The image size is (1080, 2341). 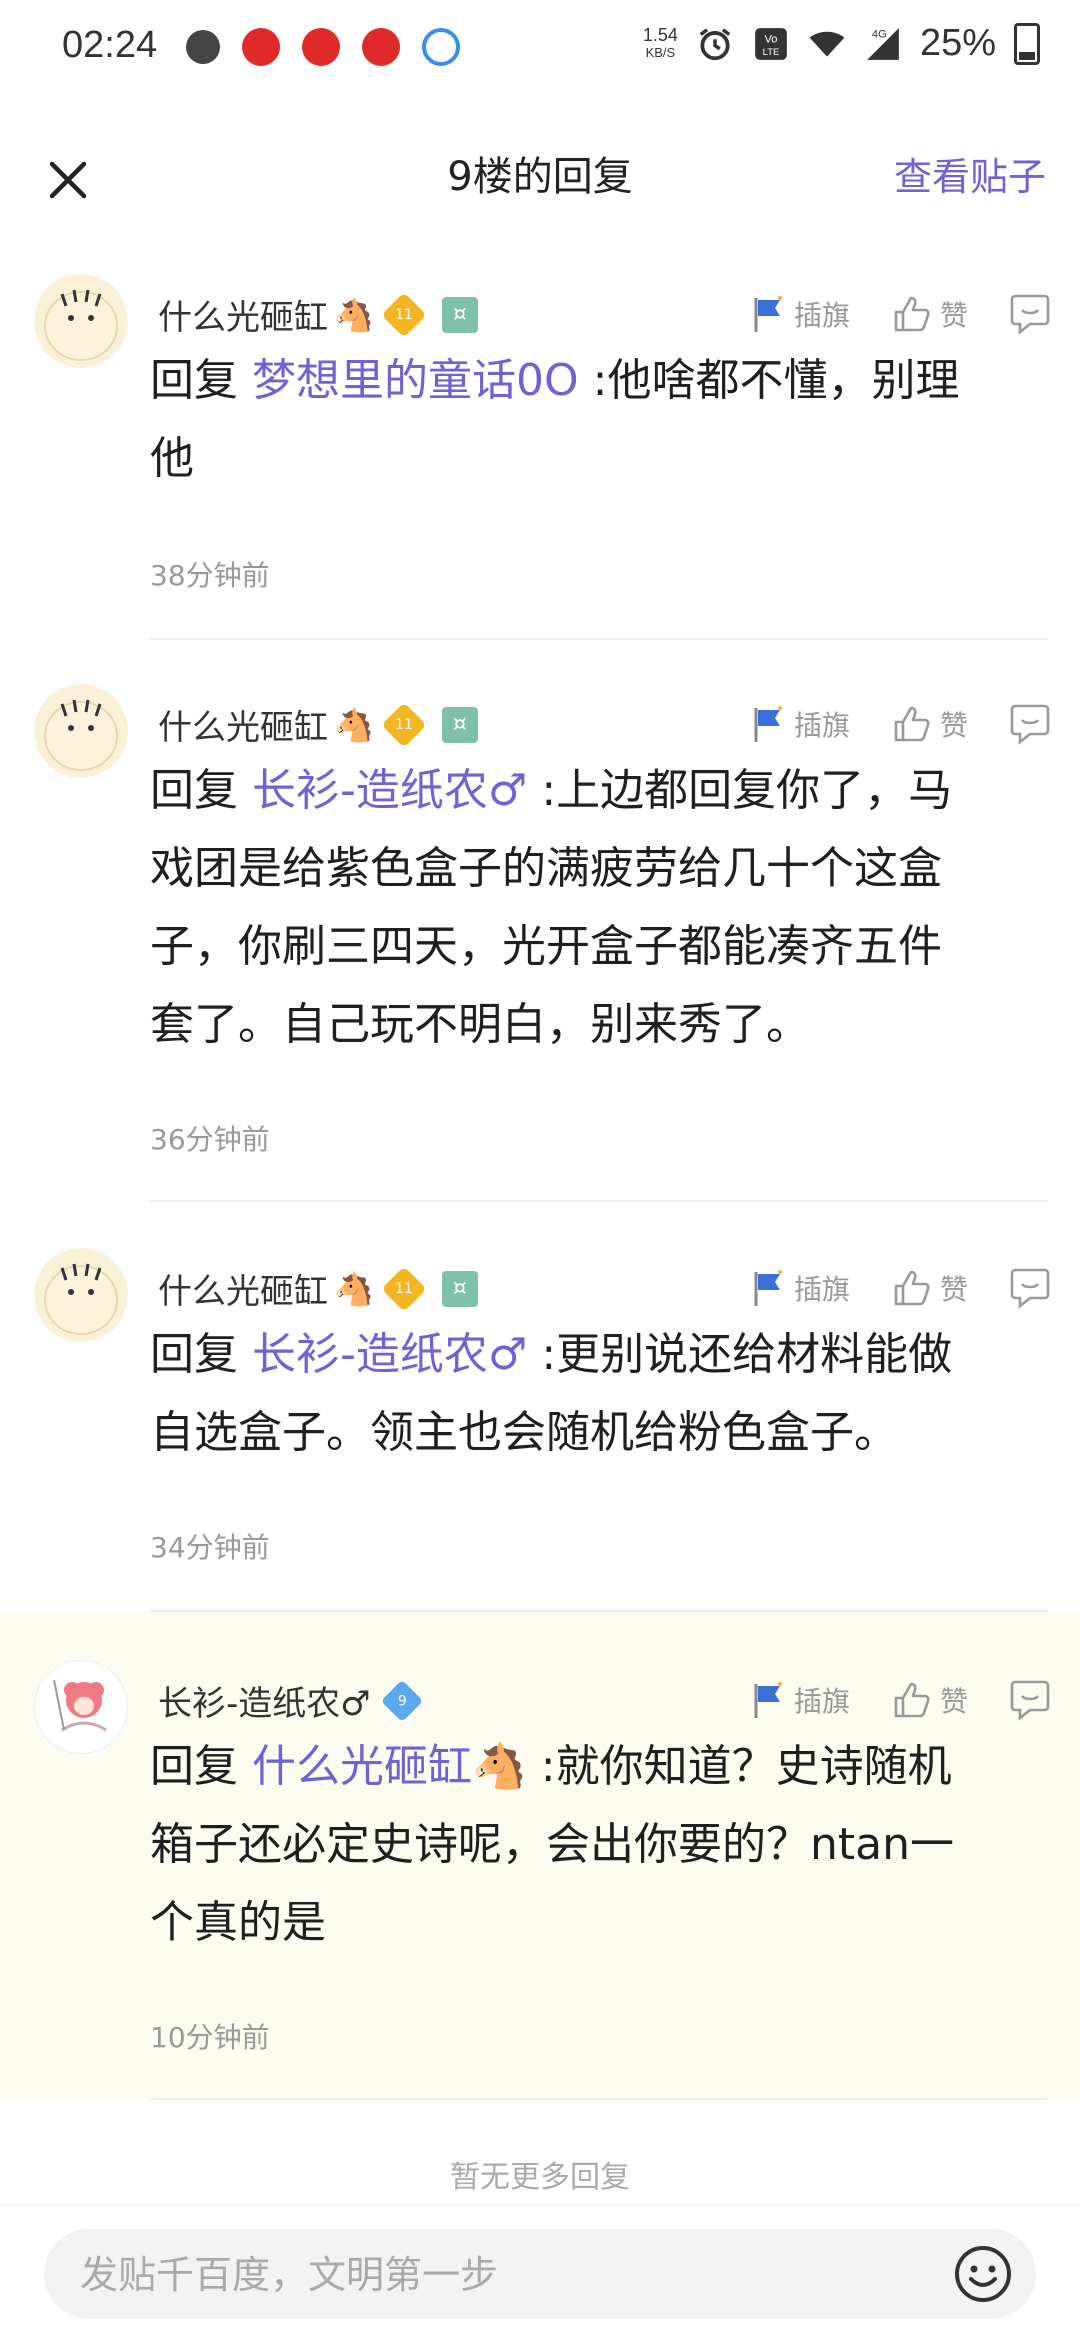 What do you see at coordinates (715, 43) in the screenshot?
I see `alarm-icon` at bounding box center [715, 43].